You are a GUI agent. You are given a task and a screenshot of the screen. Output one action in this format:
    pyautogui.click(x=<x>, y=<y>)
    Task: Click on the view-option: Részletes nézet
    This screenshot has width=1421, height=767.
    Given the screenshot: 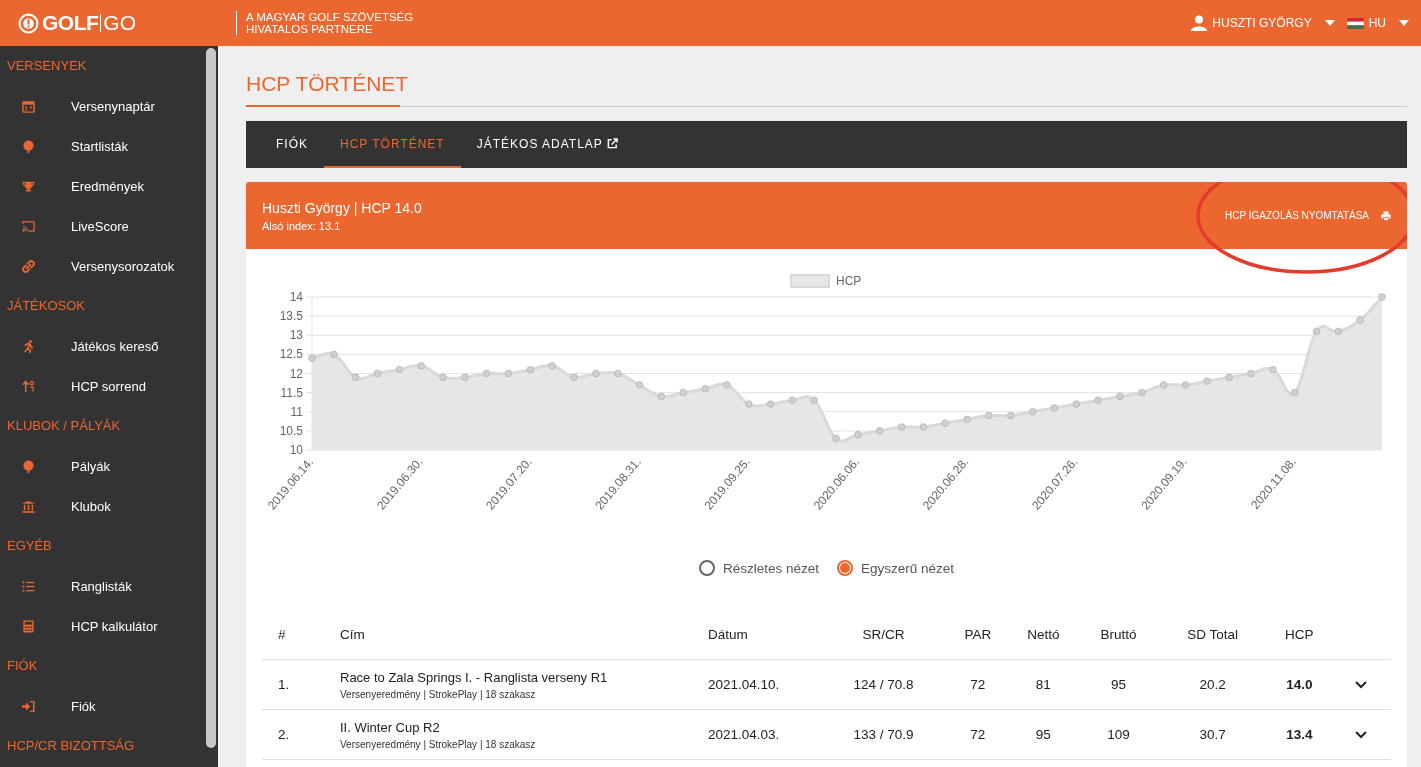 What is the action you would take?
    pyautogui.click(x=758, y=568)
    